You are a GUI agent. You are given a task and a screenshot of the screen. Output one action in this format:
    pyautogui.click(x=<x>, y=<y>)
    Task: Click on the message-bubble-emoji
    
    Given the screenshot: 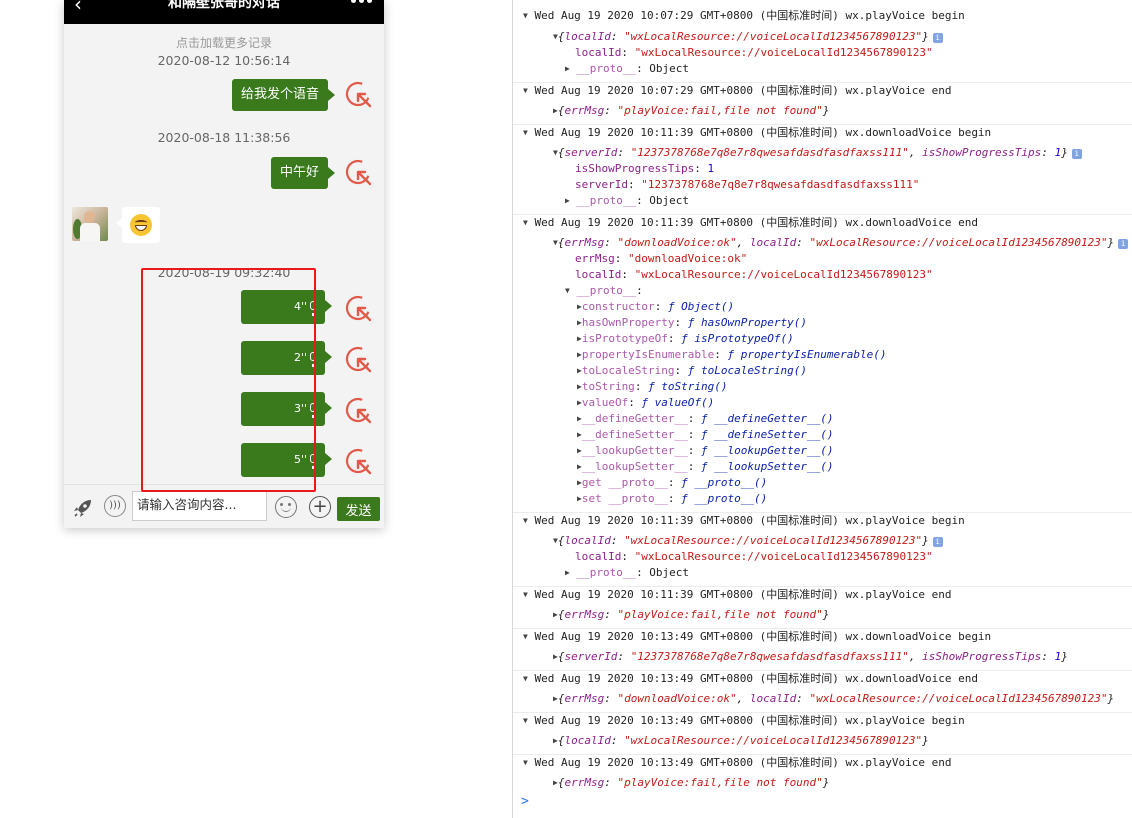 What is the action you would take?
    pyautogui.click(x=138, y=225)
    